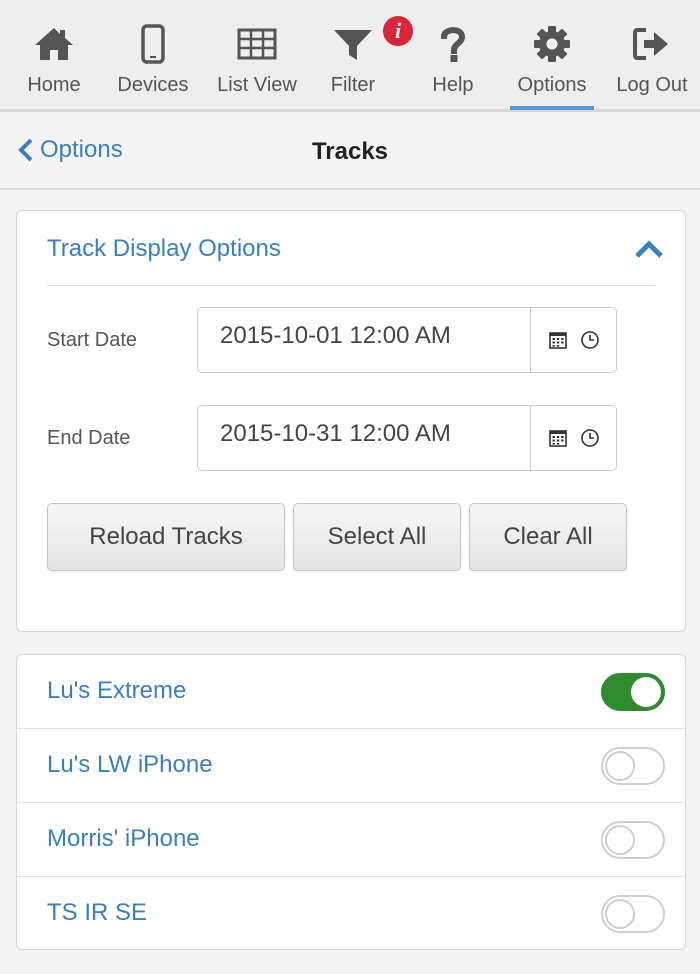 This screenshot has height=974, width=700. What do you see at coordinates (373, 40) in the screenshot?
I see `filter-icon: i` at bounding box center [373, 40].